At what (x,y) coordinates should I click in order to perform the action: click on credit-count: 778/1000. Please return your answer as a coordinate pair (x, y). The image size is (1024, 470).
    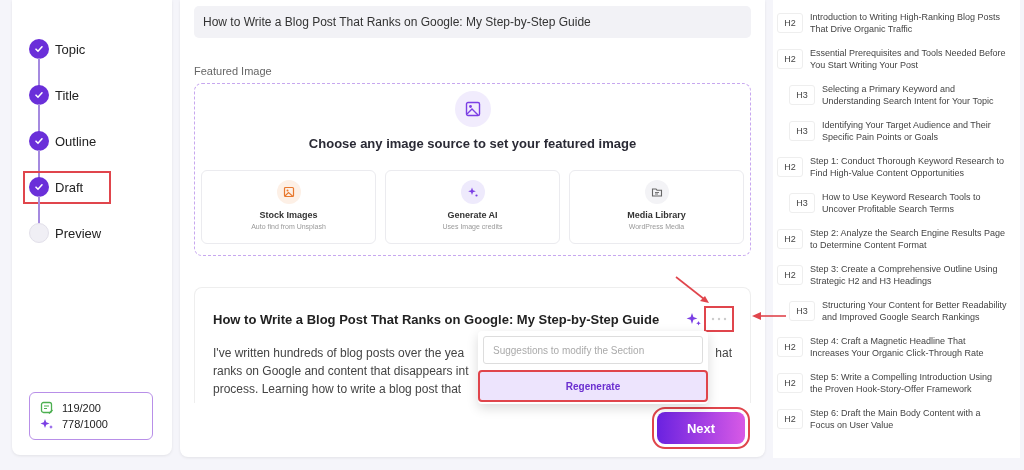
    Looking at the image, I should click on (85, 424).